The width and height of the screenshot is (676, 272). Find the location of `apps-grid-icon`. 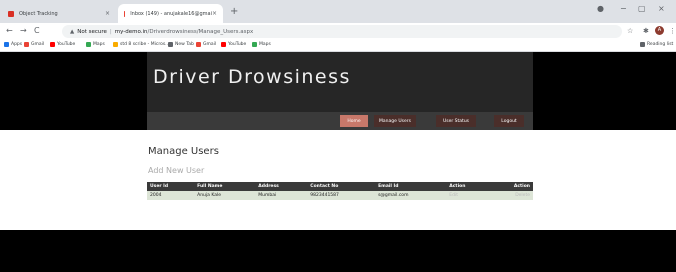

apps-grid-icon is located at coordinates (6, 44).